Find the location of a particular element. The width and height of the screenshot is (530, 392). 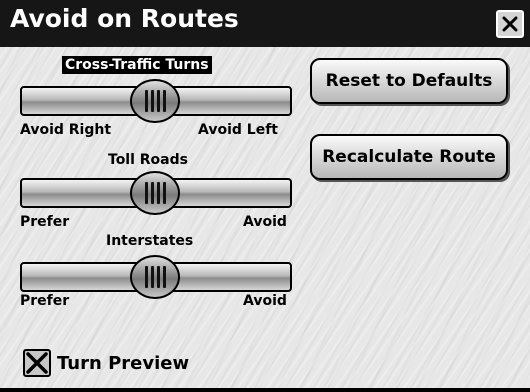

close-button is located at coordinates (510, 24).